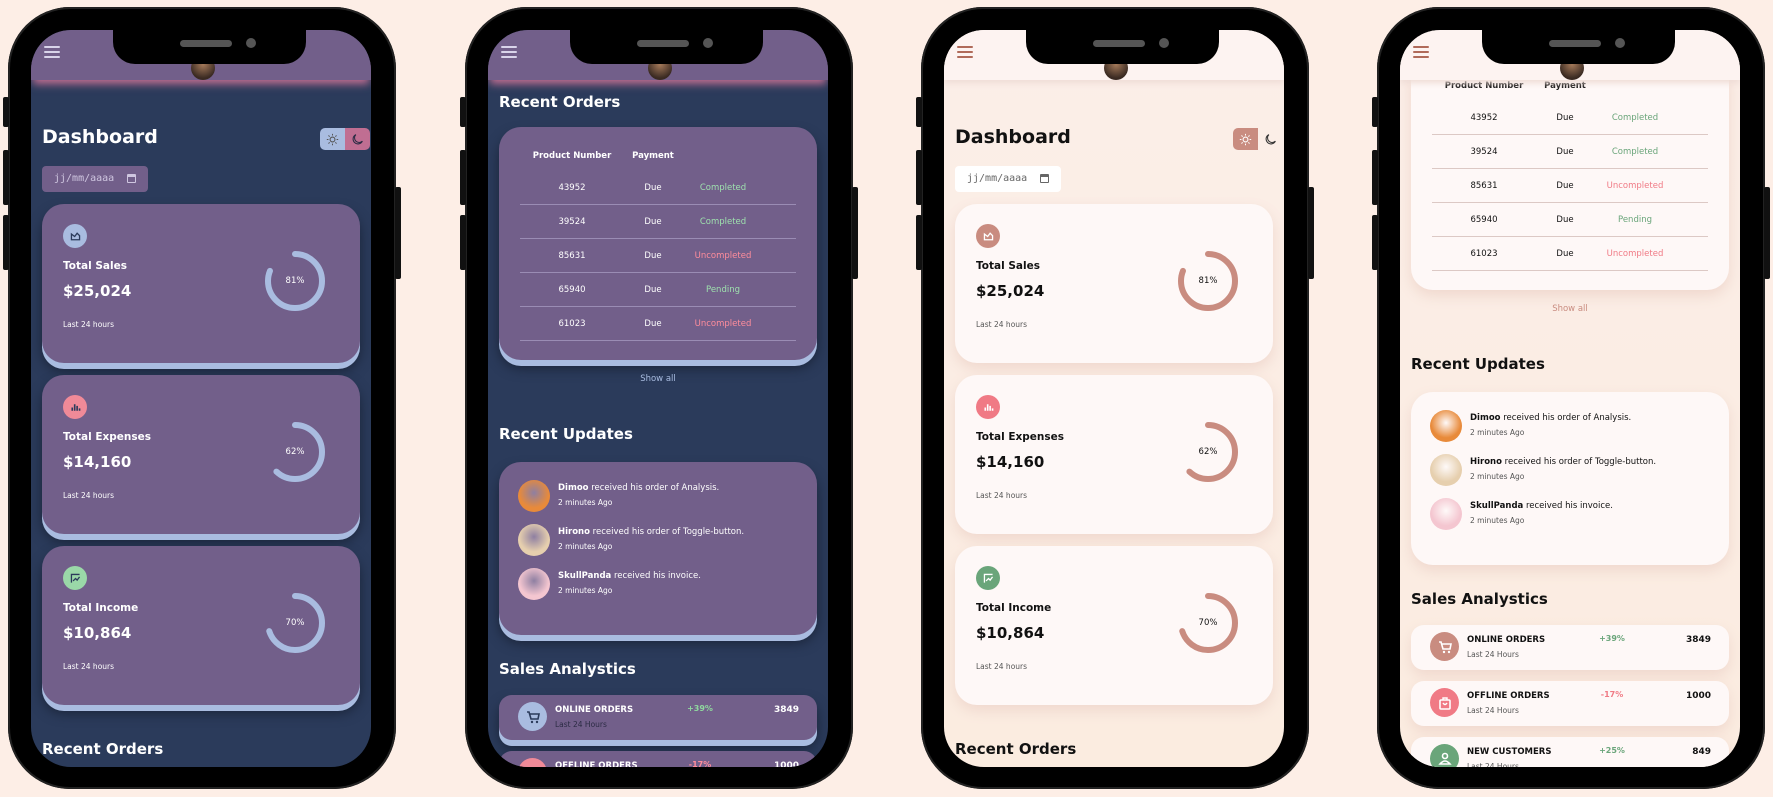 Image resolution: width=1773 pixels, height=797 pixels. Describe the element at coordinates (988, 235) in the screenshot. I see `chart-area-icon` at that location.